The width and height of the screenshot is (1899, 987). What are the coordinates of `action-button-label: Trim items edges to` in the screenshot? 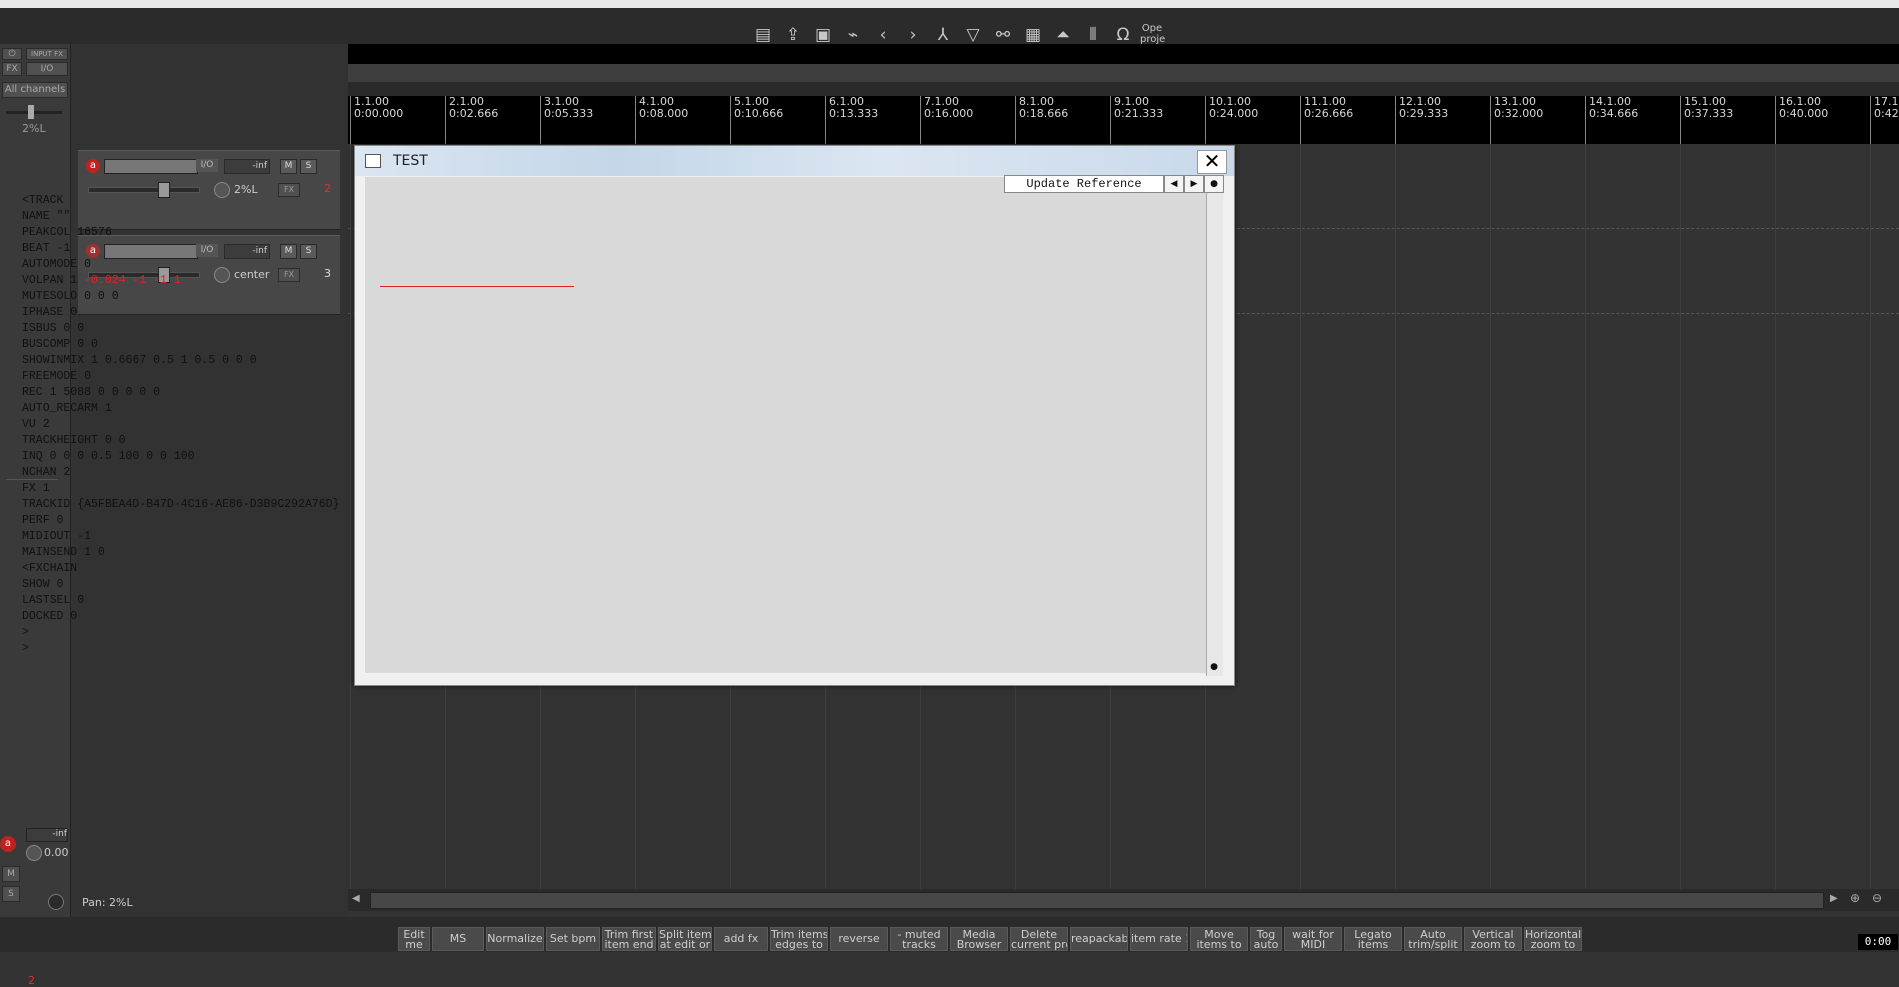 It's located at (799, 939).